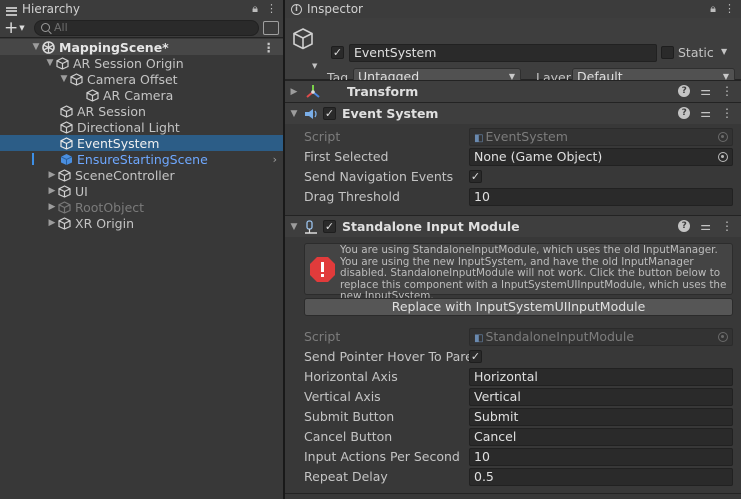  What do you see at coordinates (601, 197) in the screenshot?
I see `drag-threshold-field: 10` at bounding box center [601, 197].